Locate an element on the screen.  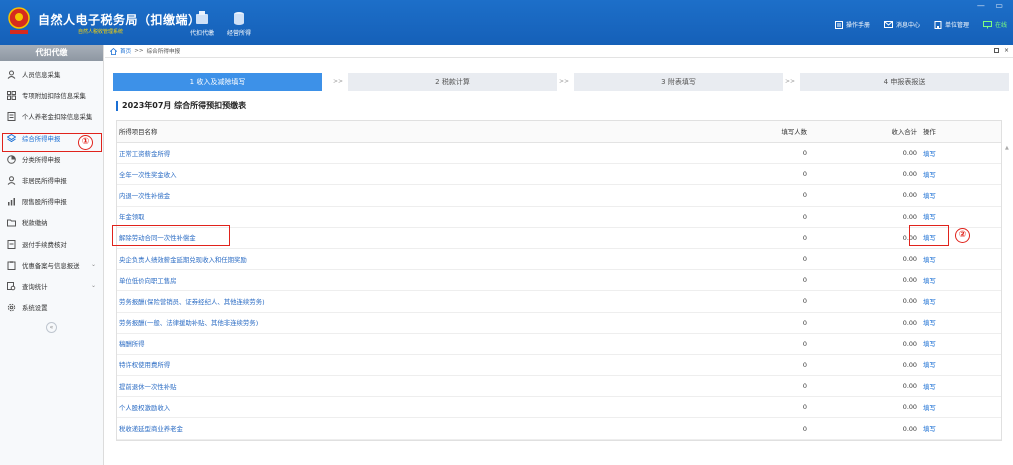
table-row: 央企负责人绩效薪金延期兑现收入和任期奖励 0 0.00 填写 is located at coordinates (559, 260).